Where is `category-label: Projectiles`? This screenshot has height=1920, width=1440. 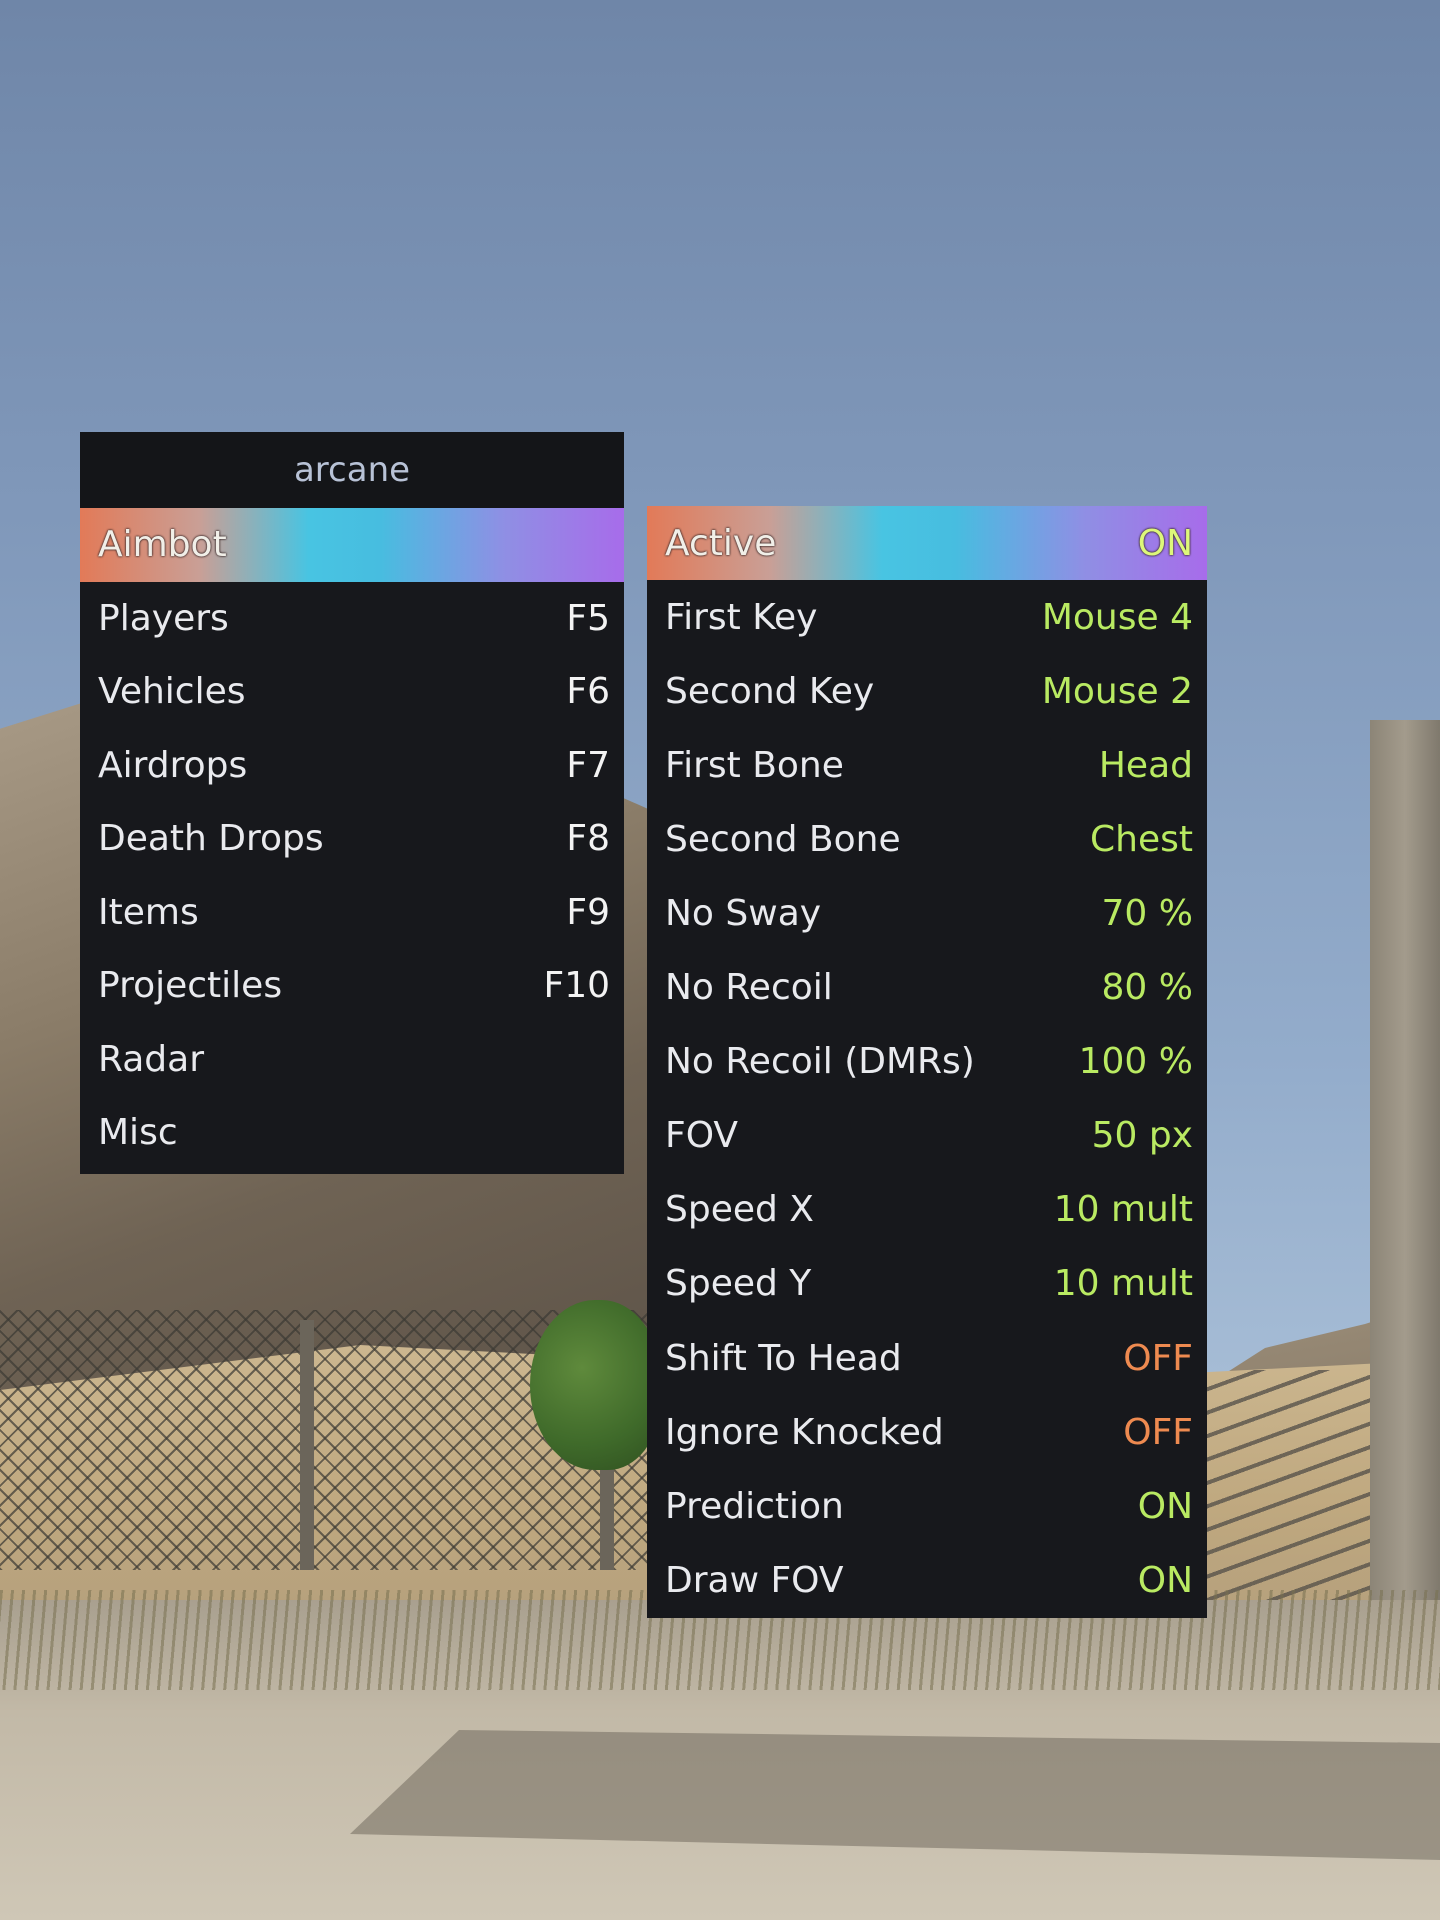
category-label: Projectiles is located at coordinates (190, 986).